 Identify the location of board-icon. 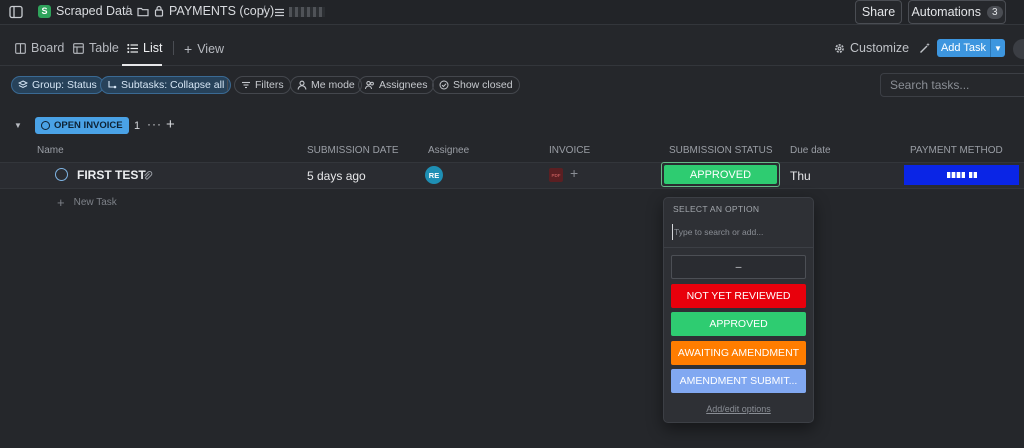
(20, 48).